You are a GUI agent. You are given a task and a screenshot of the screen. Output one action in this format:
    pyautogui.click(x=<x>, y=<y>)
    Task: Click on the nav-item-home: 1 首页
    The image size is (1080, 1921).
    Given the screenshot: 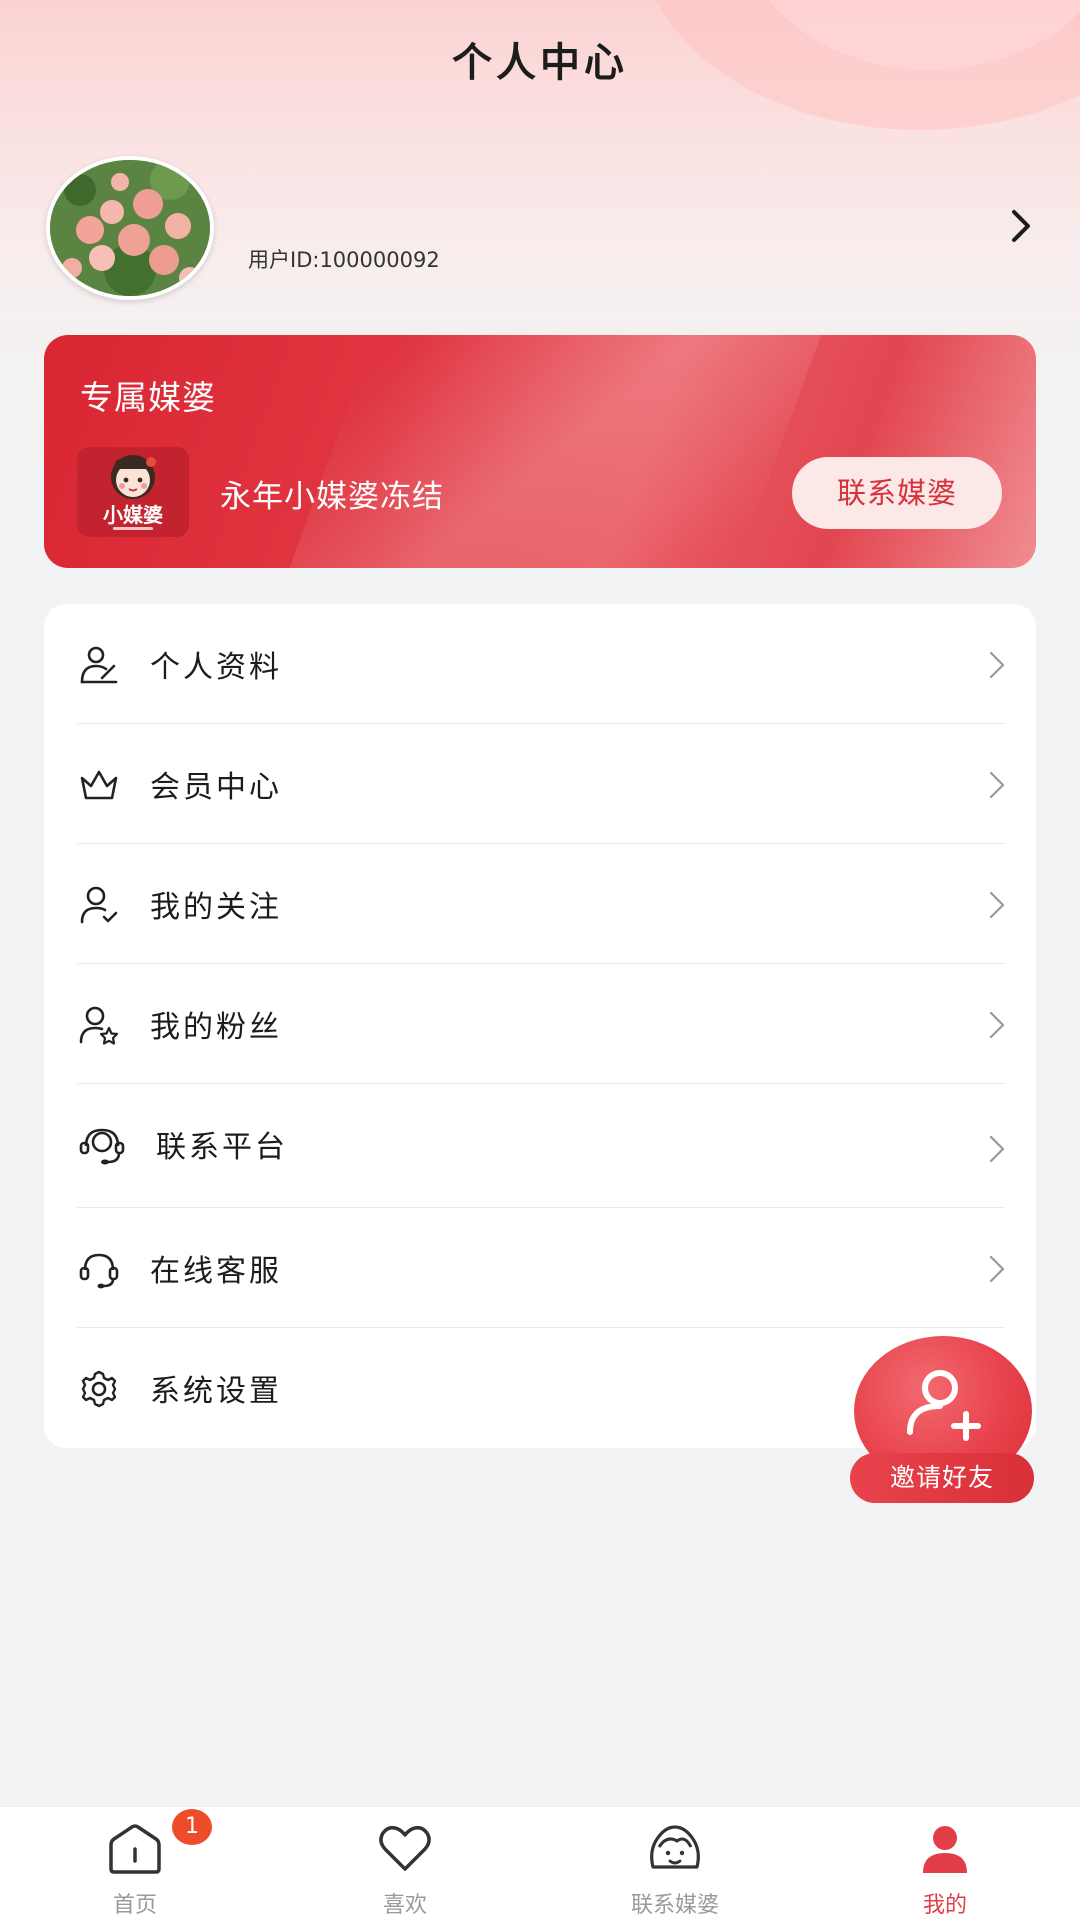 What is the action you would take?
    pyautogui.click(x=135, y=1864)
    